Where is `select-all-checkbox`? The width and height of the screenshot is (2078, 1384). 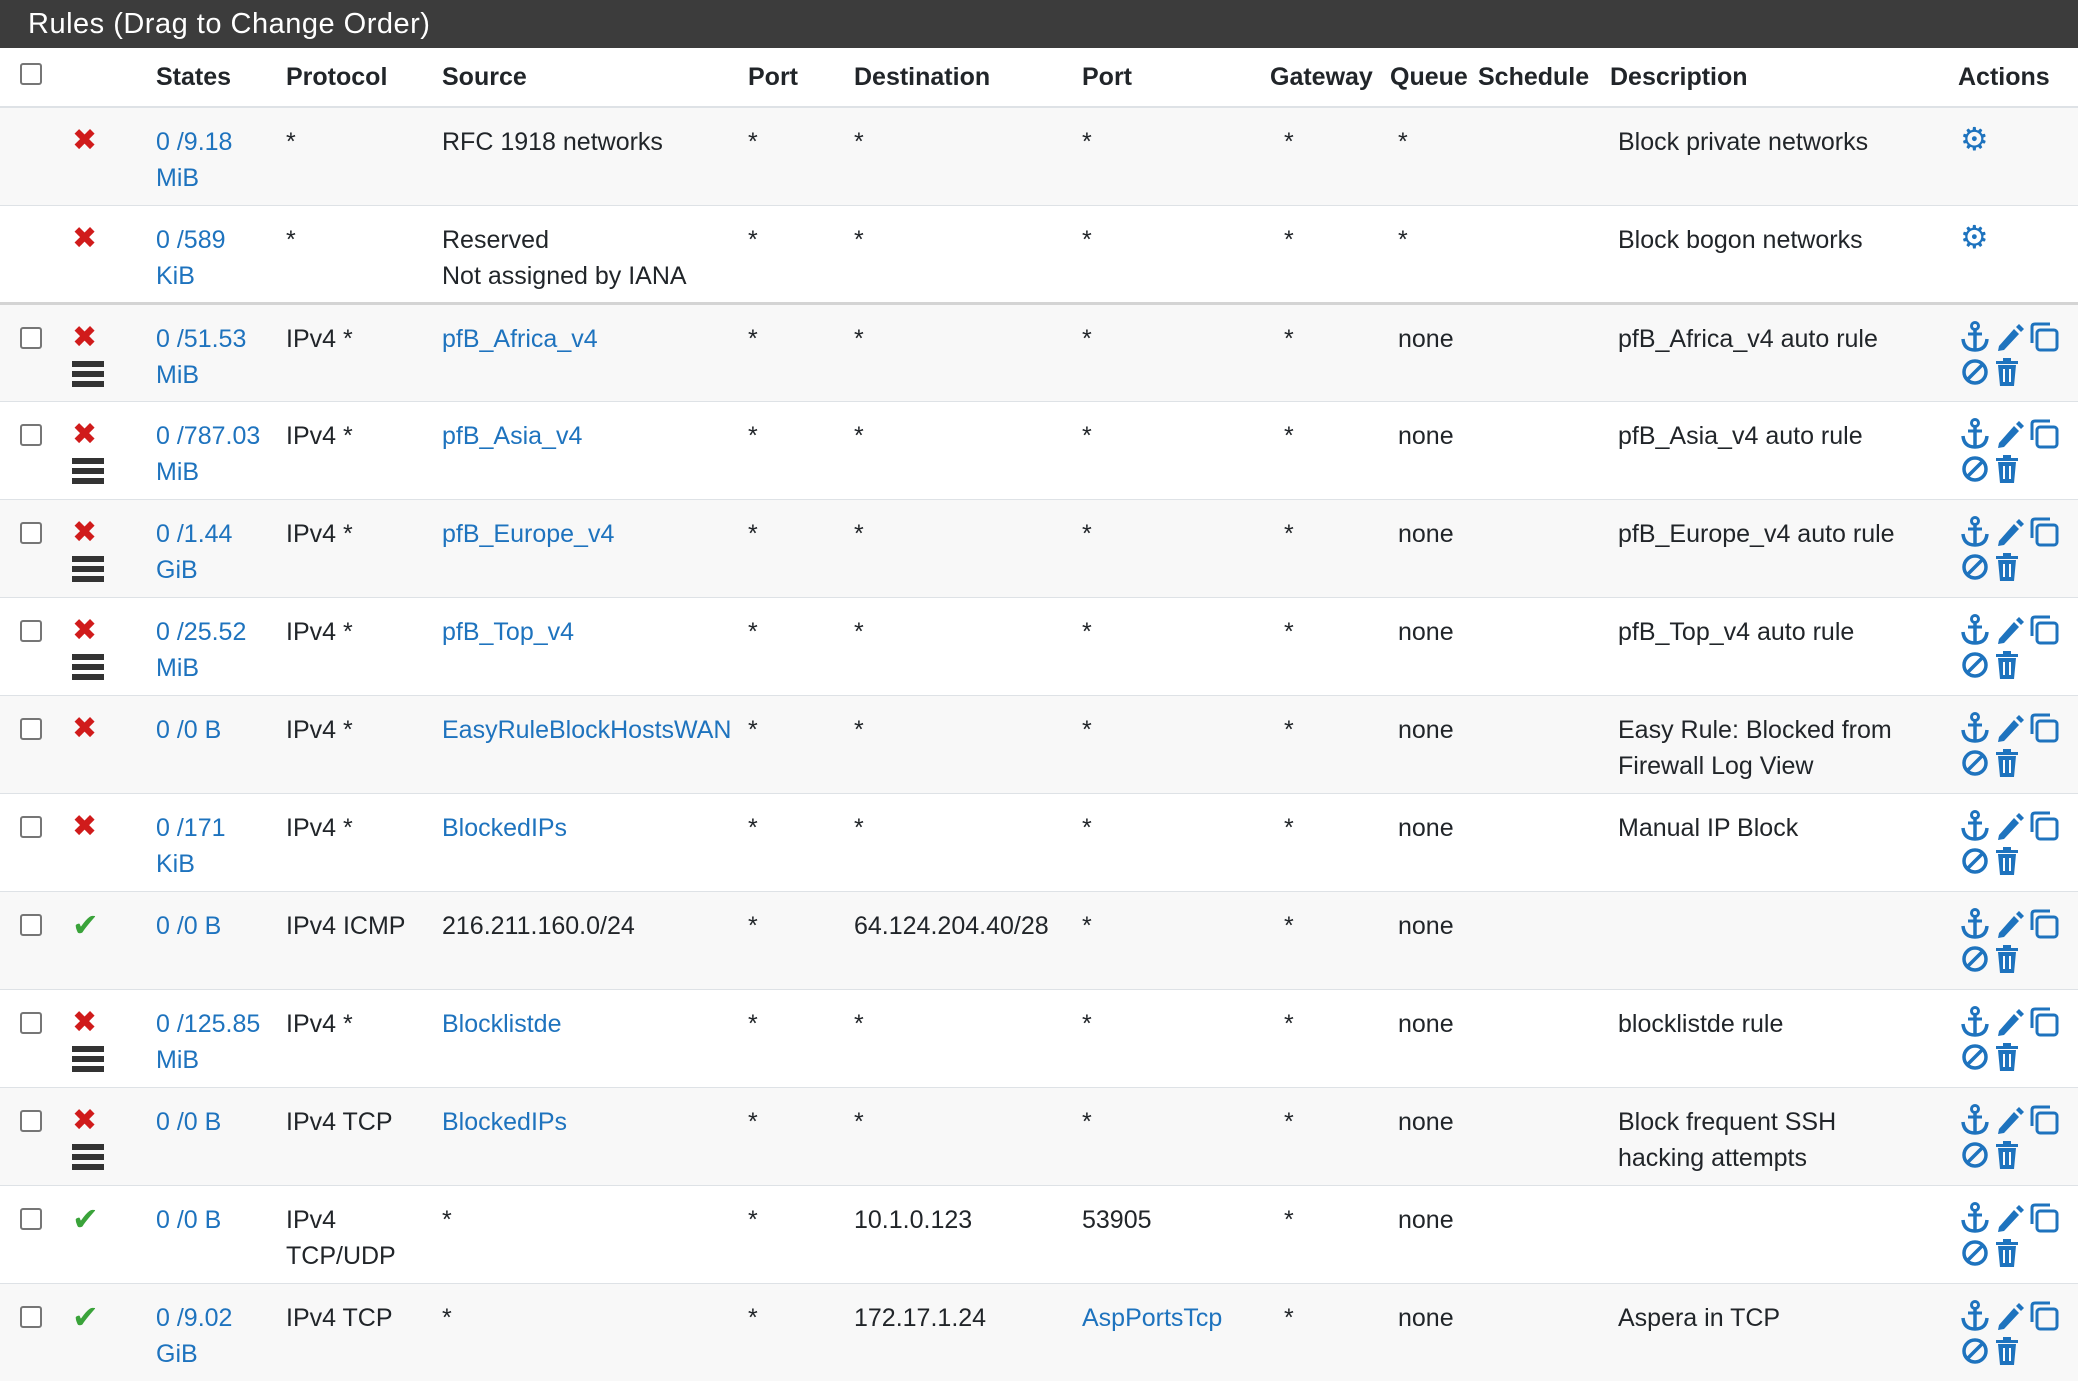 select-all-checkbox is located at coordinates (31, 73).